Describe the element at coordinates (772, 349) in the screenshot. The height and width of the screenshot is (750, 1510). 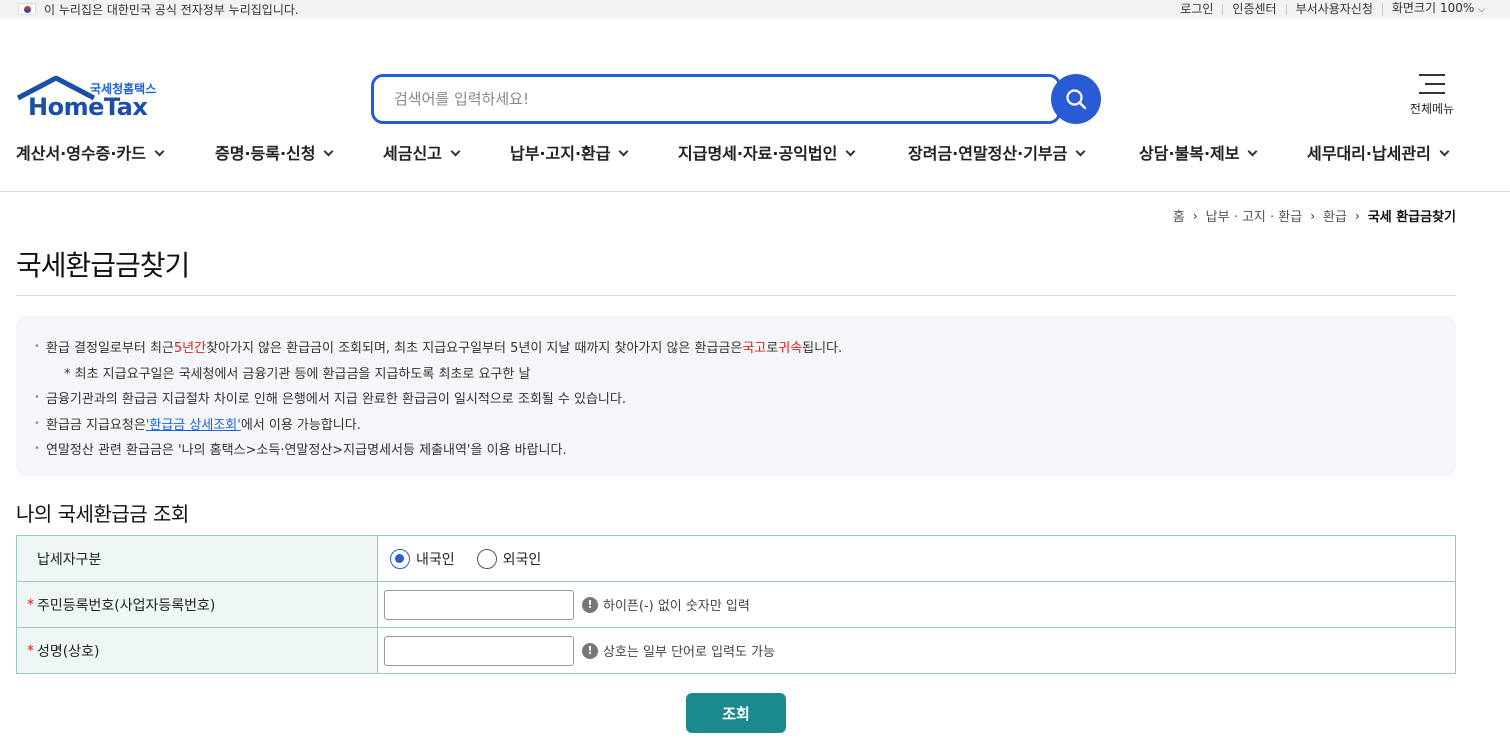
I see `info-text: 로` at that location.